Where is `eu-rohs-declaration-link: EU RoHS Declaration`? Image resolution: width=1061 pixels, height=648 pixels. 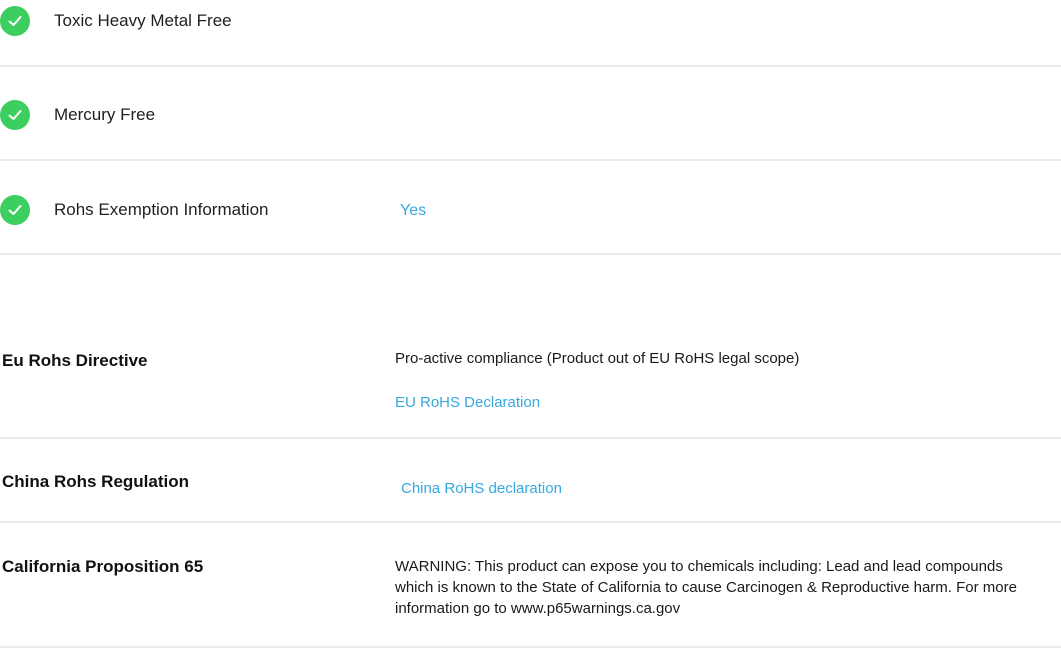
eu-rohs-declaration-link: EU RoHS Declaration is located at coordinates (467, 402).